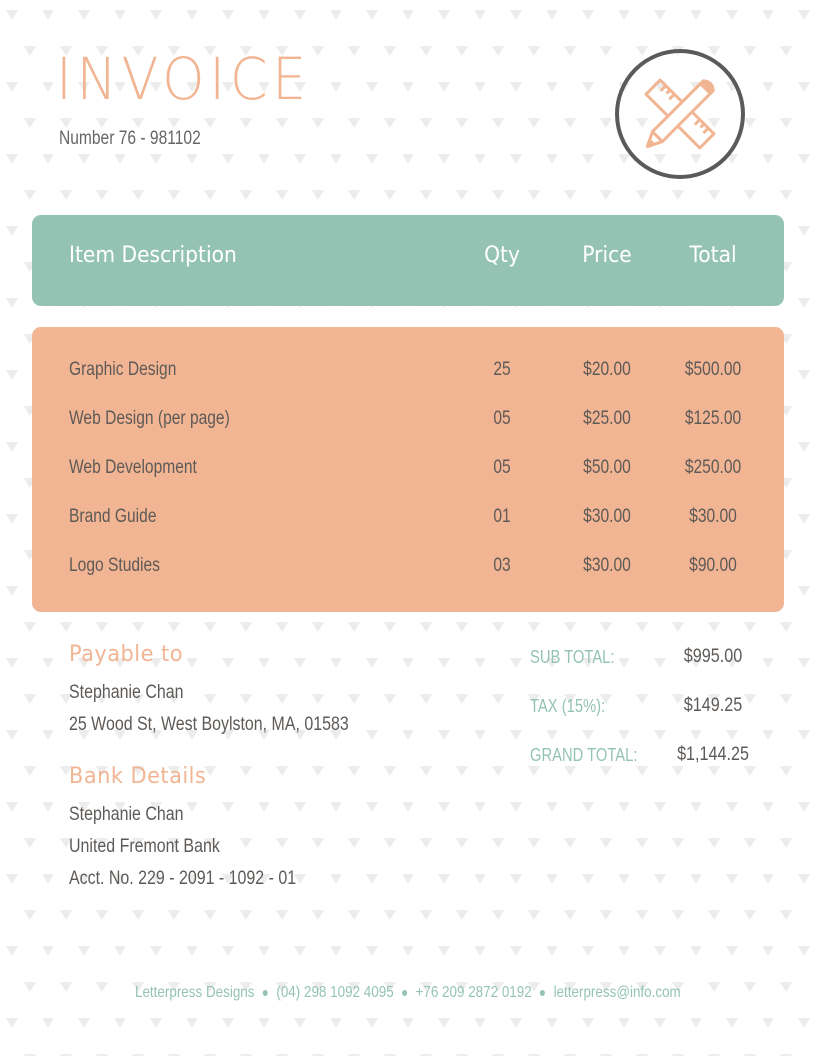 The image size is (816, 1056). Describe the element at coordinates (408, 423) in the screenshot. I see `table-row: Web Design (per page) 05 $25.00 $125.00` at that location.